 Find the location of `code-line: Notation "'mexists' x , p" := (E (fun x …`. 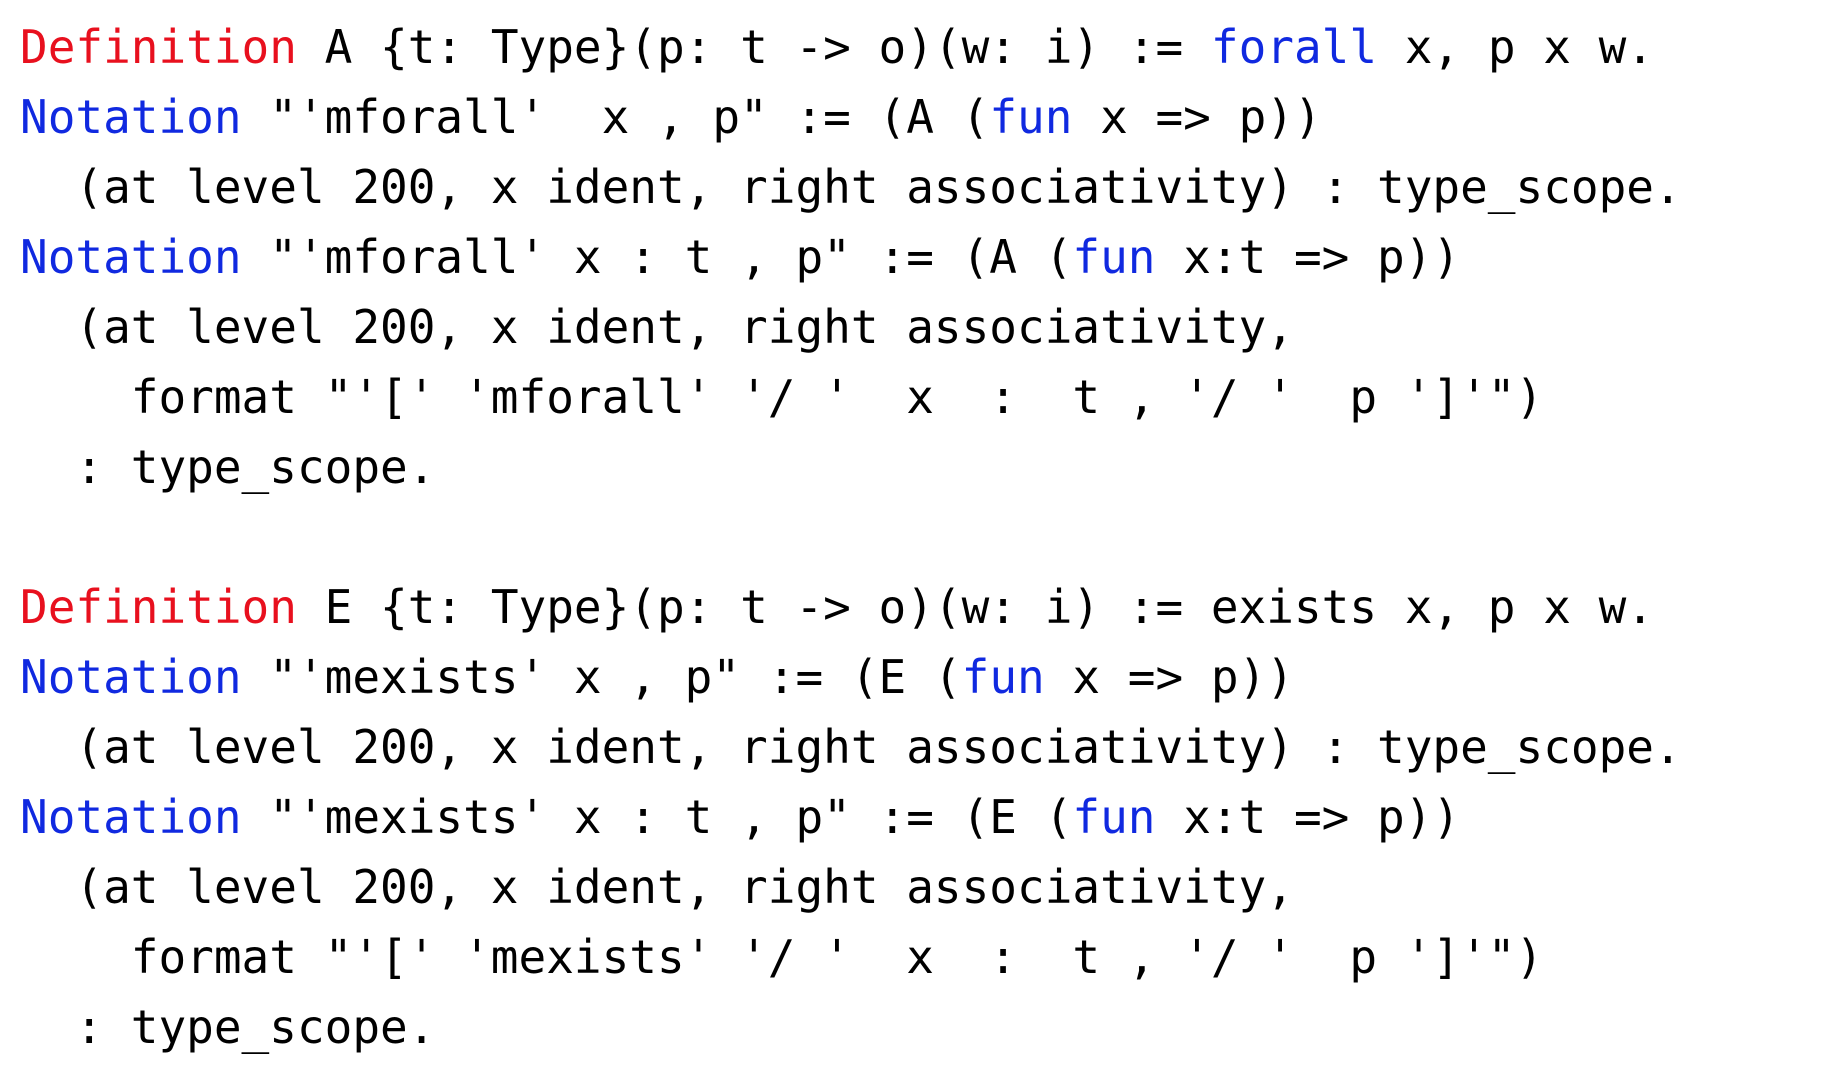

code-line: Notation "'mexists' x , p" := (E (fun x … is located at coordinates (851, 677).